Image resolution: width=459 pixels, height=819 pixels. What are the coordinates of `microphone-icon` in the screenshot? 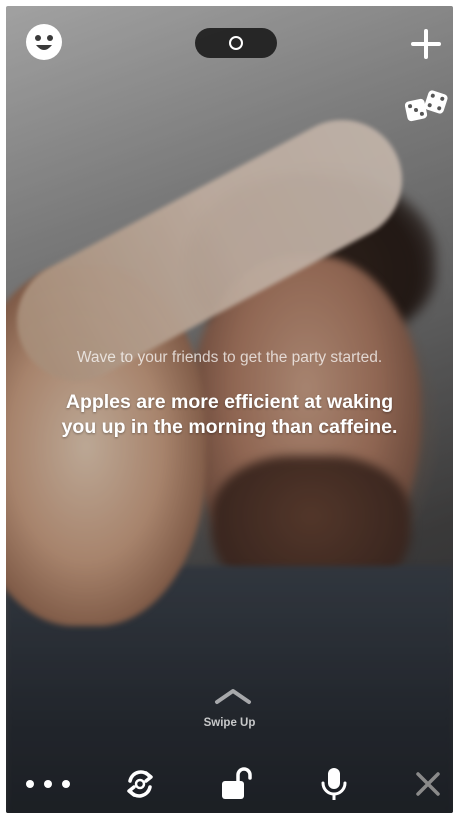 It's located at (334, 784).